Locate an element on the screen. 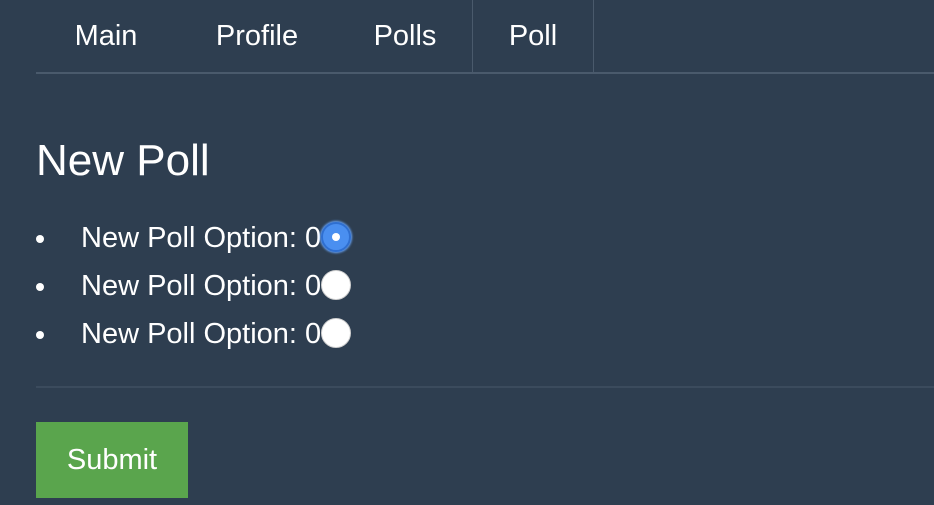 The width and height of the screenshot is (934, 505). nav-item-poll: Poll is located at coordinates (533, 36).